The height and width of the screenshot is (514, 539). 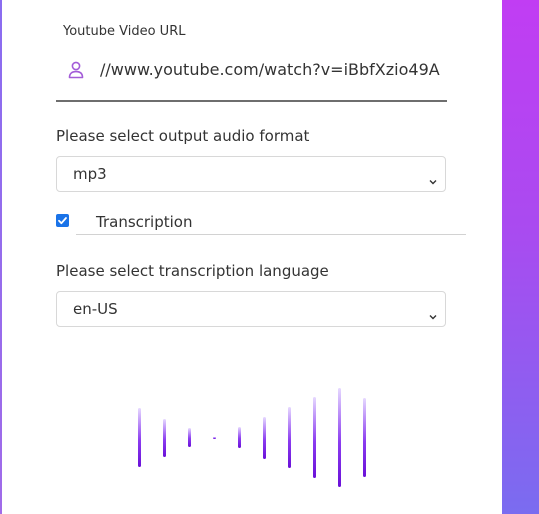 I want to click on check-icon, so click(x=62, y=221).